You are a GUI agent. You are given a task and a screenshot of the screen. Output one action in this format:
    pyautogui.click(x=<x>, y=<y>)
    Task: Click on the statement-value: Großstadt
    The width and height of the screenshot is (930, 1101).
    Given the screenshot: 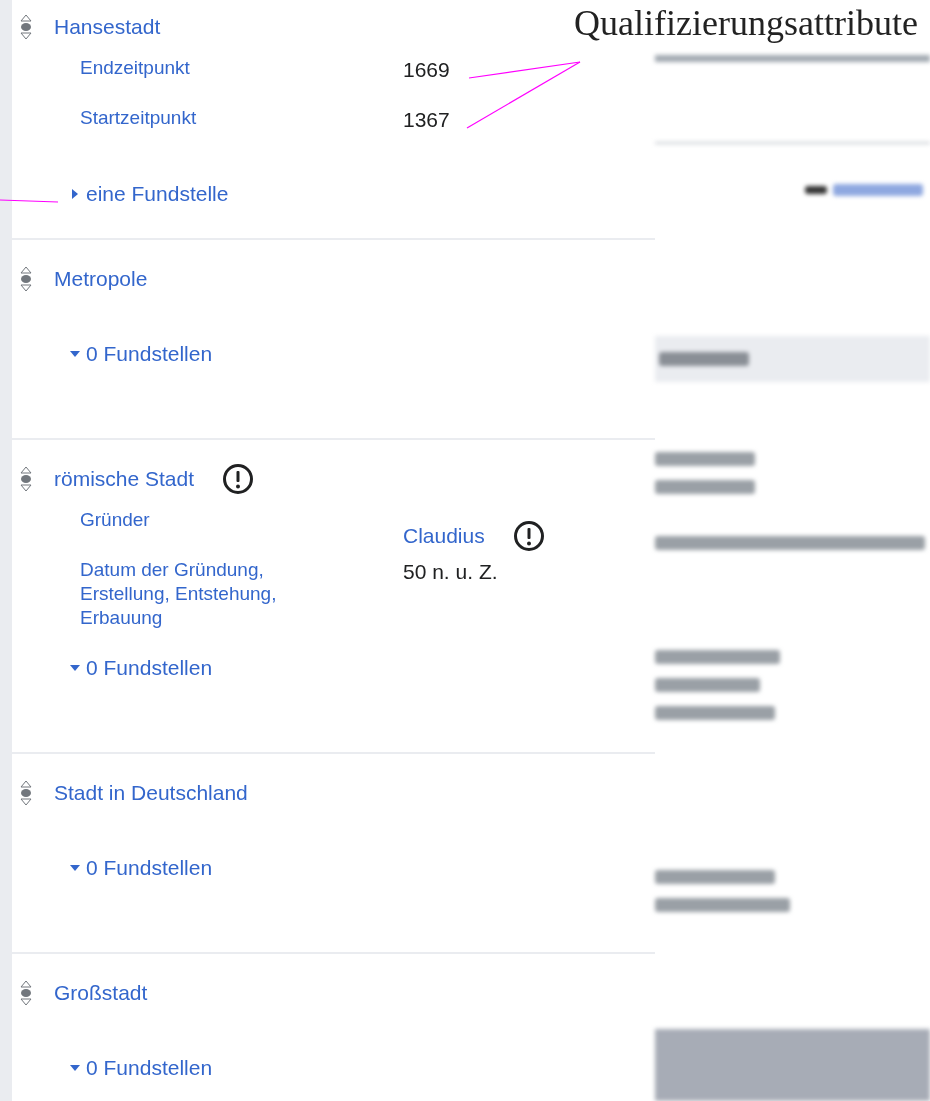 What is the action you would take?
    pyautogui.click(x=101, y=993)
    